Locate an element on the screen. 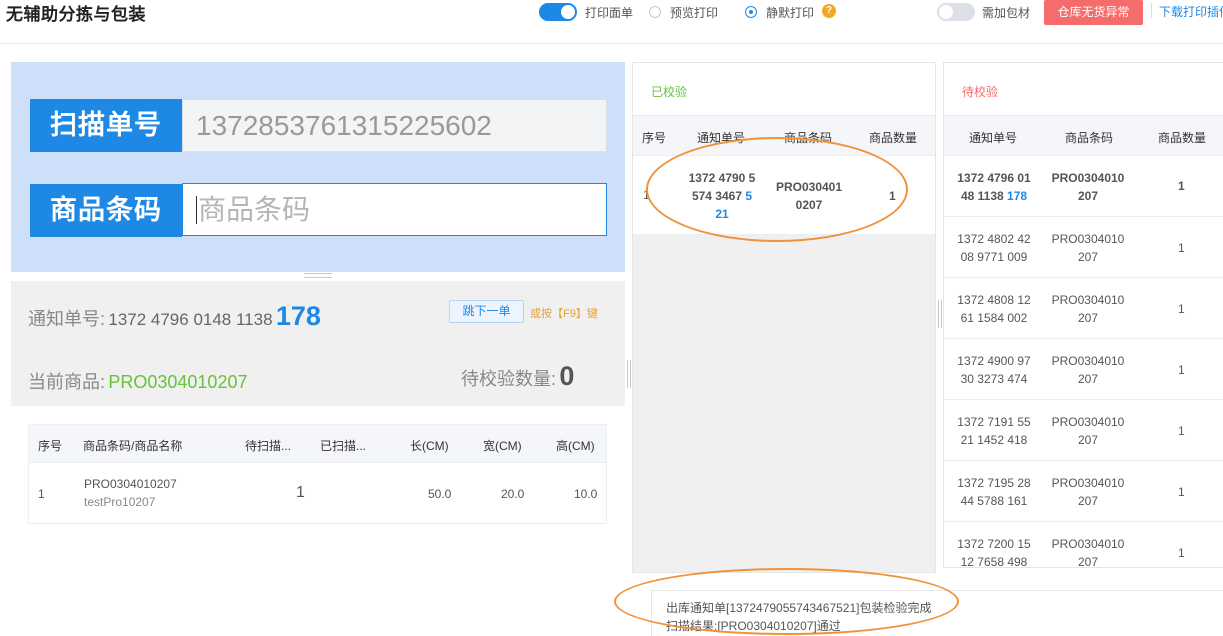 This screenshot has height=636, width=1223. checked-row-notice: 1372 4790 5 574 3467 5 21 is located at coordinates (722, 196).